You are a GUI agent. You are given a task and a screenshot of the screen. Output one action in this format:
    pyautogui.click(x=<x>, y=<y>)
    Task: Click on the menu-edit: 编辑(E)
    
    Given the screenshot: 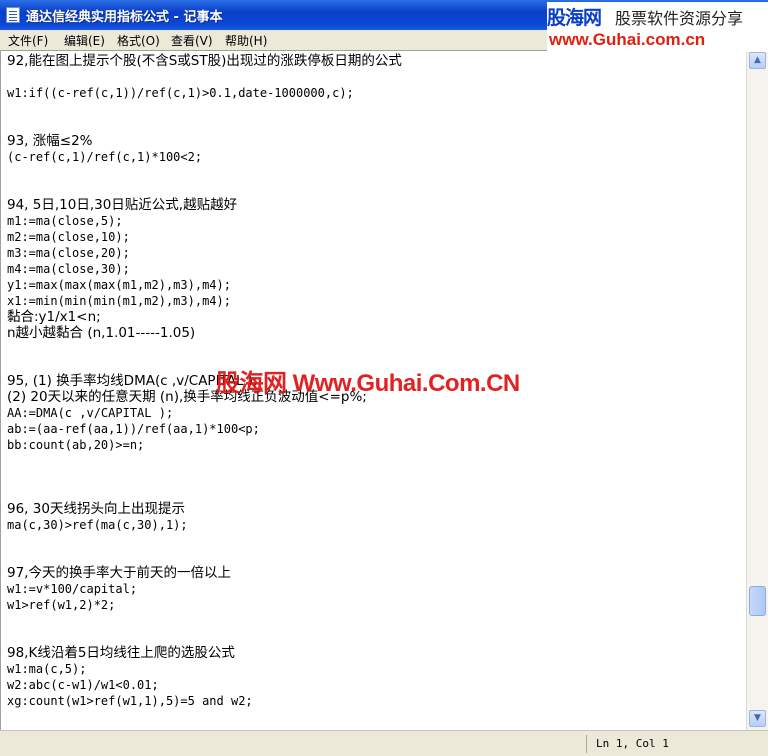 What is the action you would take?
    pyautogui.click(x=84, y=40)
    